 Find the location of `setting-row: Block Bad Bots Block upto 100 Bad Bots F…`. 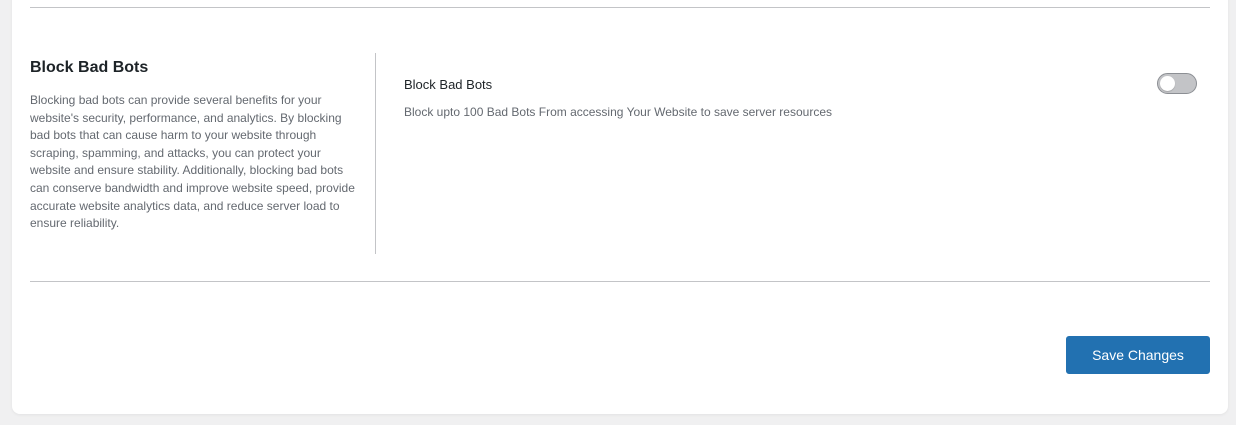

setting-row: Block Bad Bots Block upto 100 Bad Bots F… is located at coordinates (807, 99).